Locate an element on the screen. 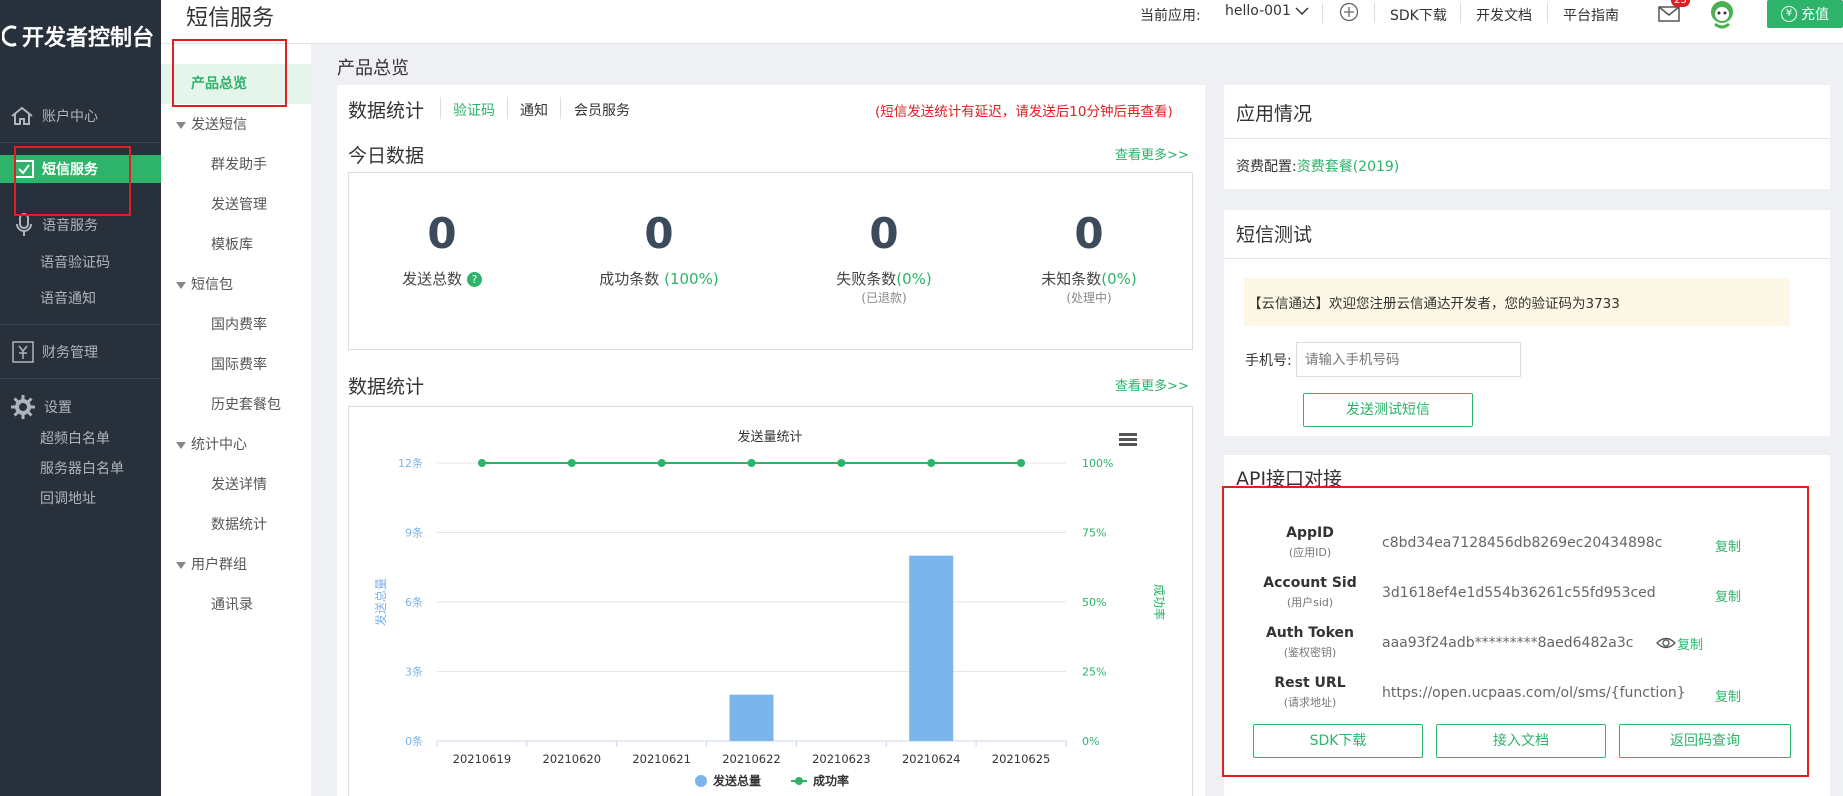  plan-row: 资费配置:资费套餐(2019) is located at coordinates (1317, 166).